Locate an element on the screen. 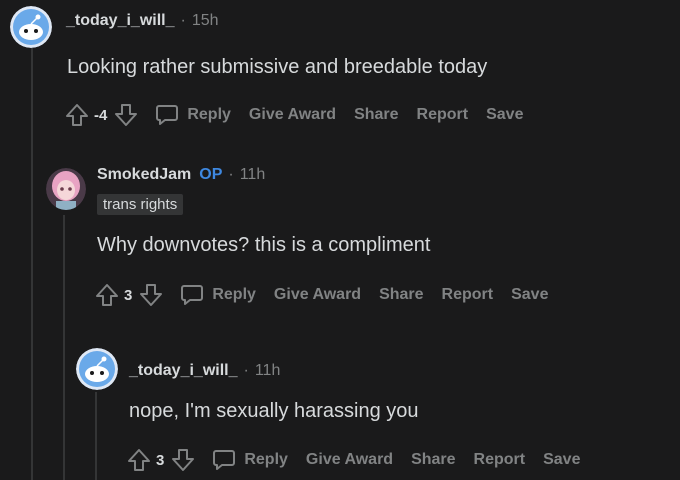 This screenshot has height=480, width=680. comment-body: Why downvotes? this is a compliment is located at coordinates (264, 245).